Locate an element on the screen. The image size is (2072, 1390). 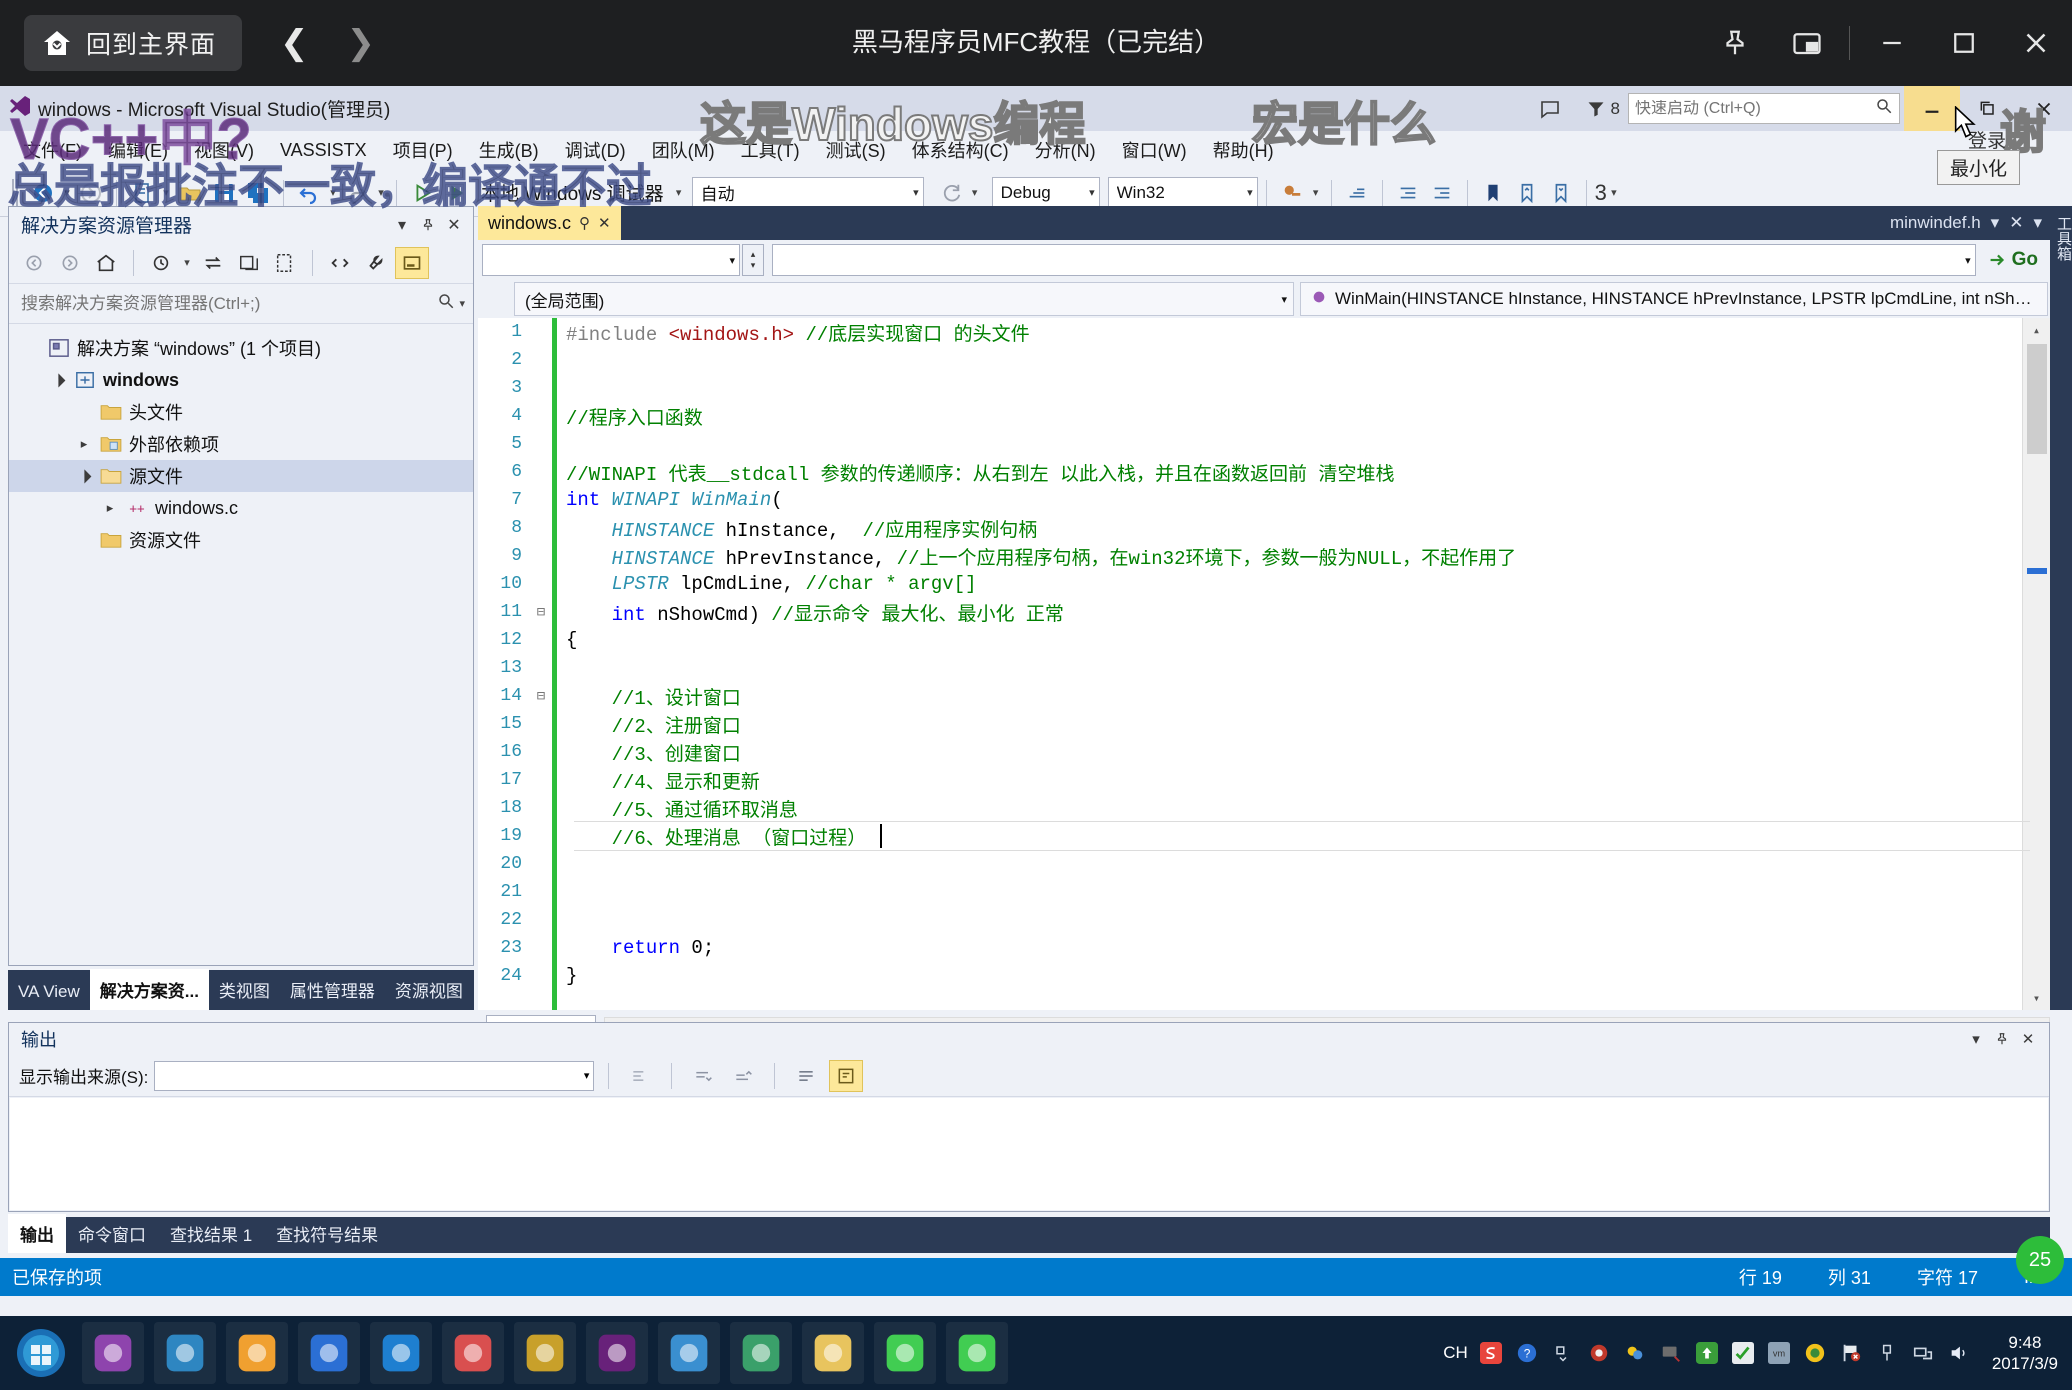
tree-item-3: ▸ 外部依赖项 is located at coordinates (241, 444).